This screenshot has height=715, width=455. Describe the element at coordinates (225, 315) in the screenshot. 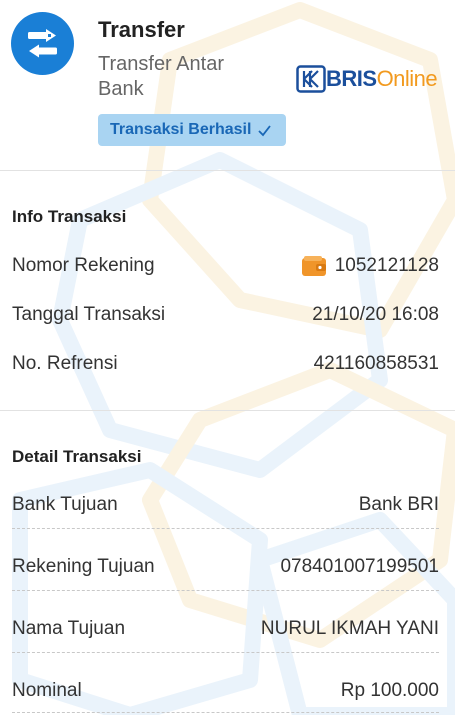

I see `info-row-transaction-date: Tanggal Transaksi 21/10/20 16:08` at that location.